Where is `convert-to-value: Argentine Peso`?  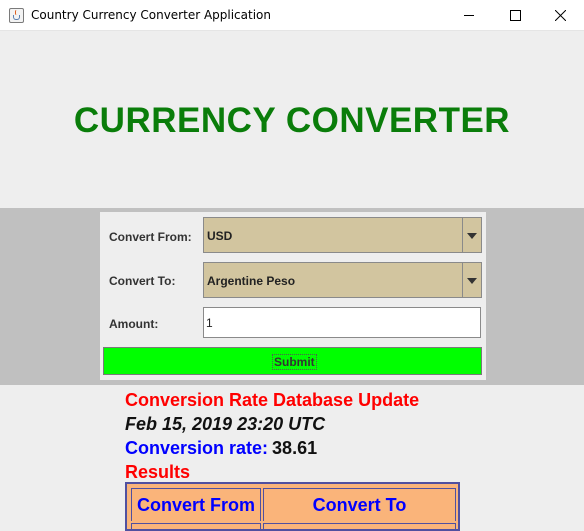
convert-to-value: Argentine Peso is located at coordinates (251, 281).